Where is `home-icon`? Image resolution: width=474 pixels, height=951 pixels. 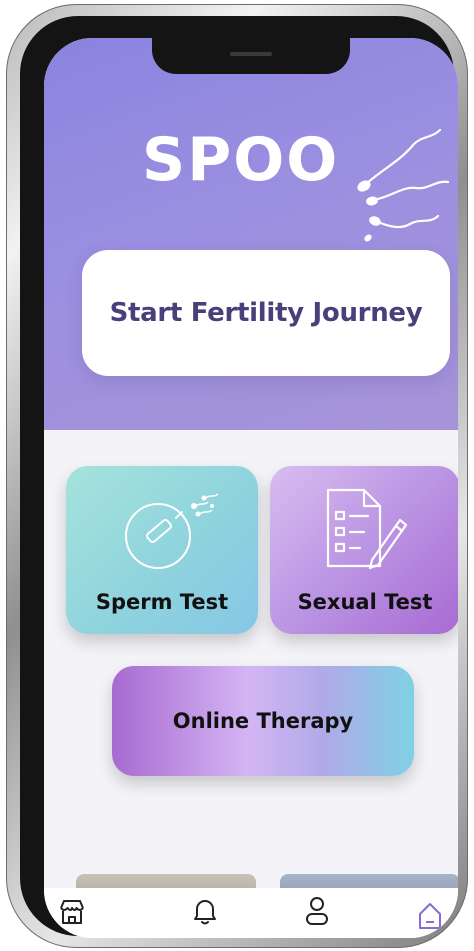 home-icon is located at coordinates (430, 915).